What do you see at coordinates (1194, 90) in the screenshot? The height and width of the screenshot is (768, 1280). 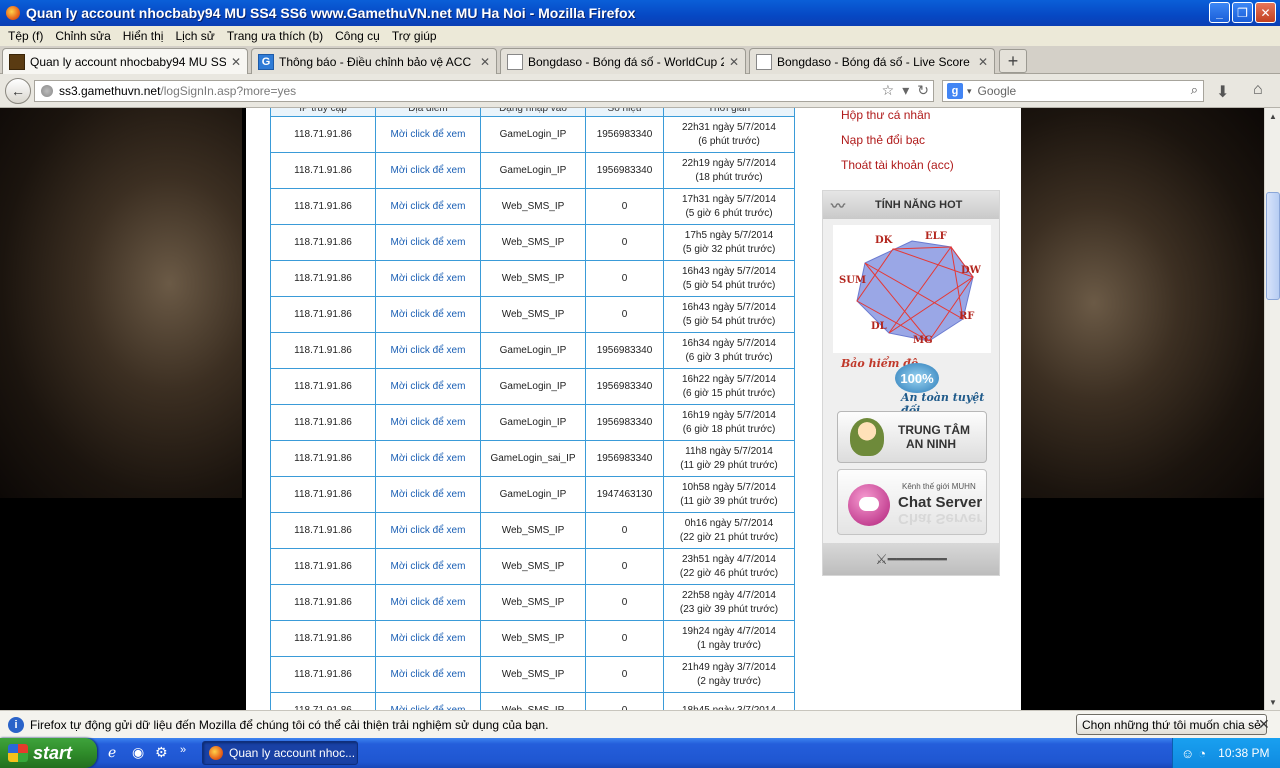 I see `search-icon: ⌕` at bounding box center [1194, 90].